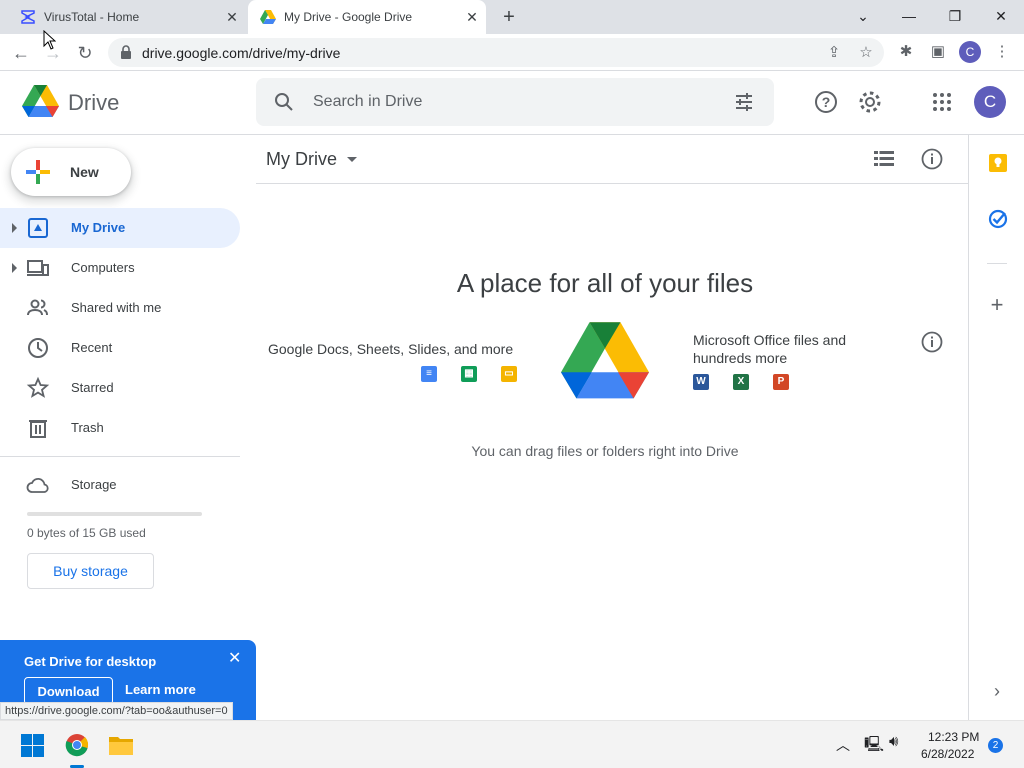  Describe the element at coordinates (367, 102) in the screenshot. I see `search-input: Search in Drive` at that location.